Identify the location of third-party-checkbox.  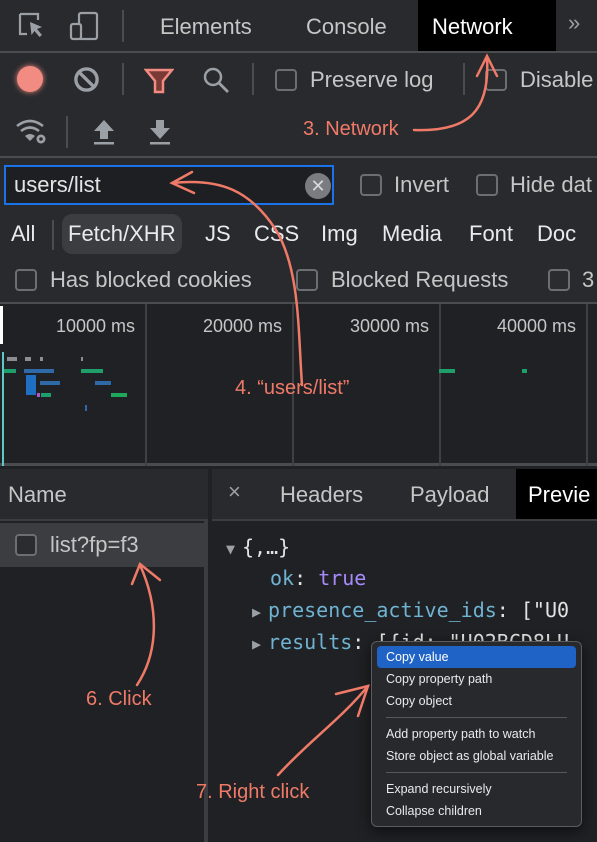
(559, 280).